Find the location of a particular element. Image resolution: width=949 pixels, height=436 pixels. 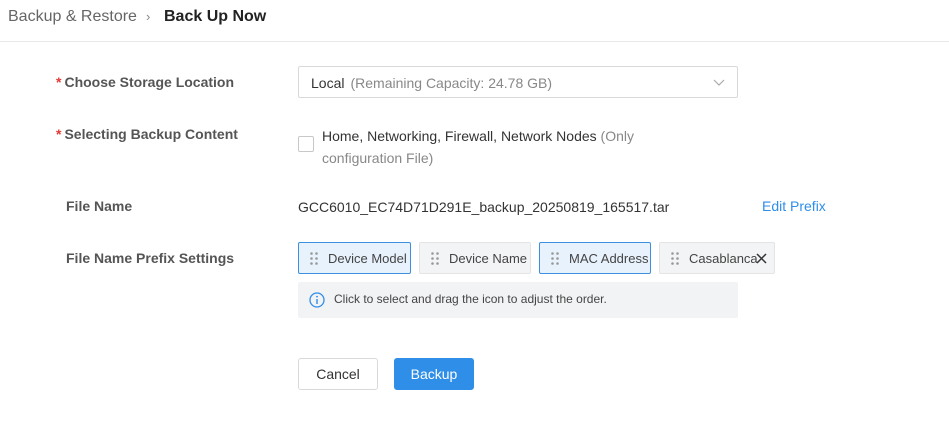

chevron-down-icon is located at coordinates (719, 82).